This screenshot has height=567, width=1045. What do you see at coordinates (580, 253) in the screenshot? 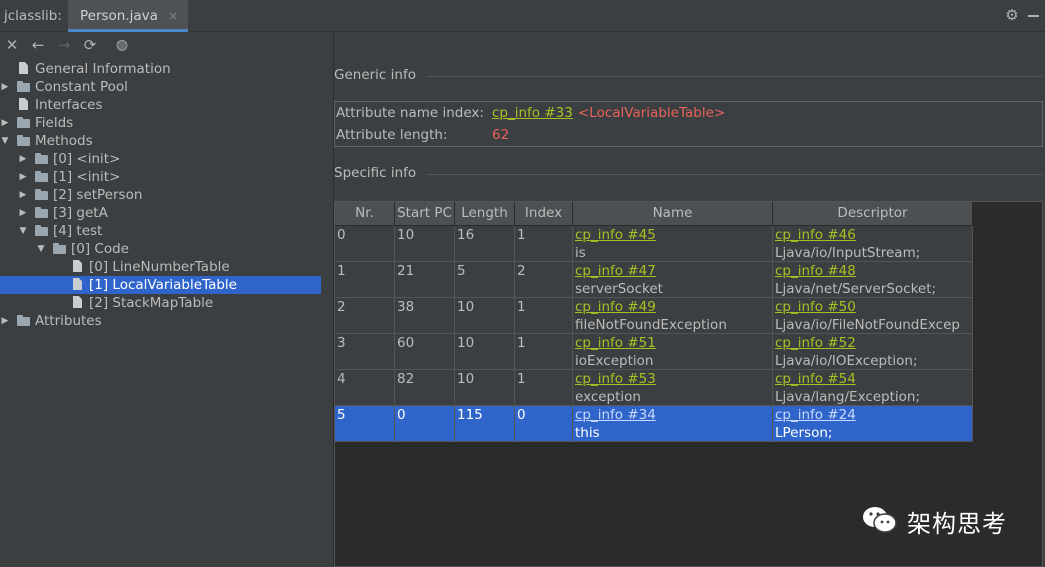
I see `variable-name: is` at bounding box center [580, 253].